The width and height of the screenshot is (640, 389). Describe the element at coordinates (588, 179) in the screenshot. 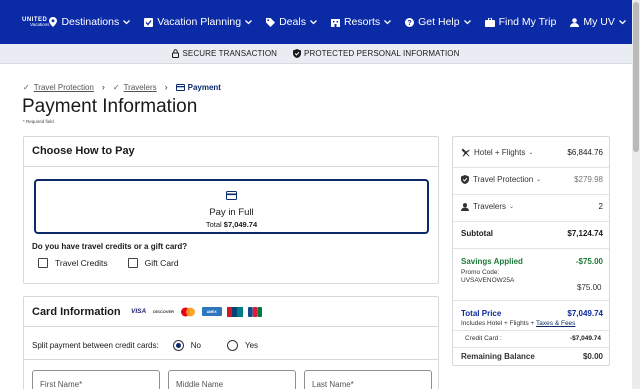

I see `travel-protection-value: $279.98` at that location.